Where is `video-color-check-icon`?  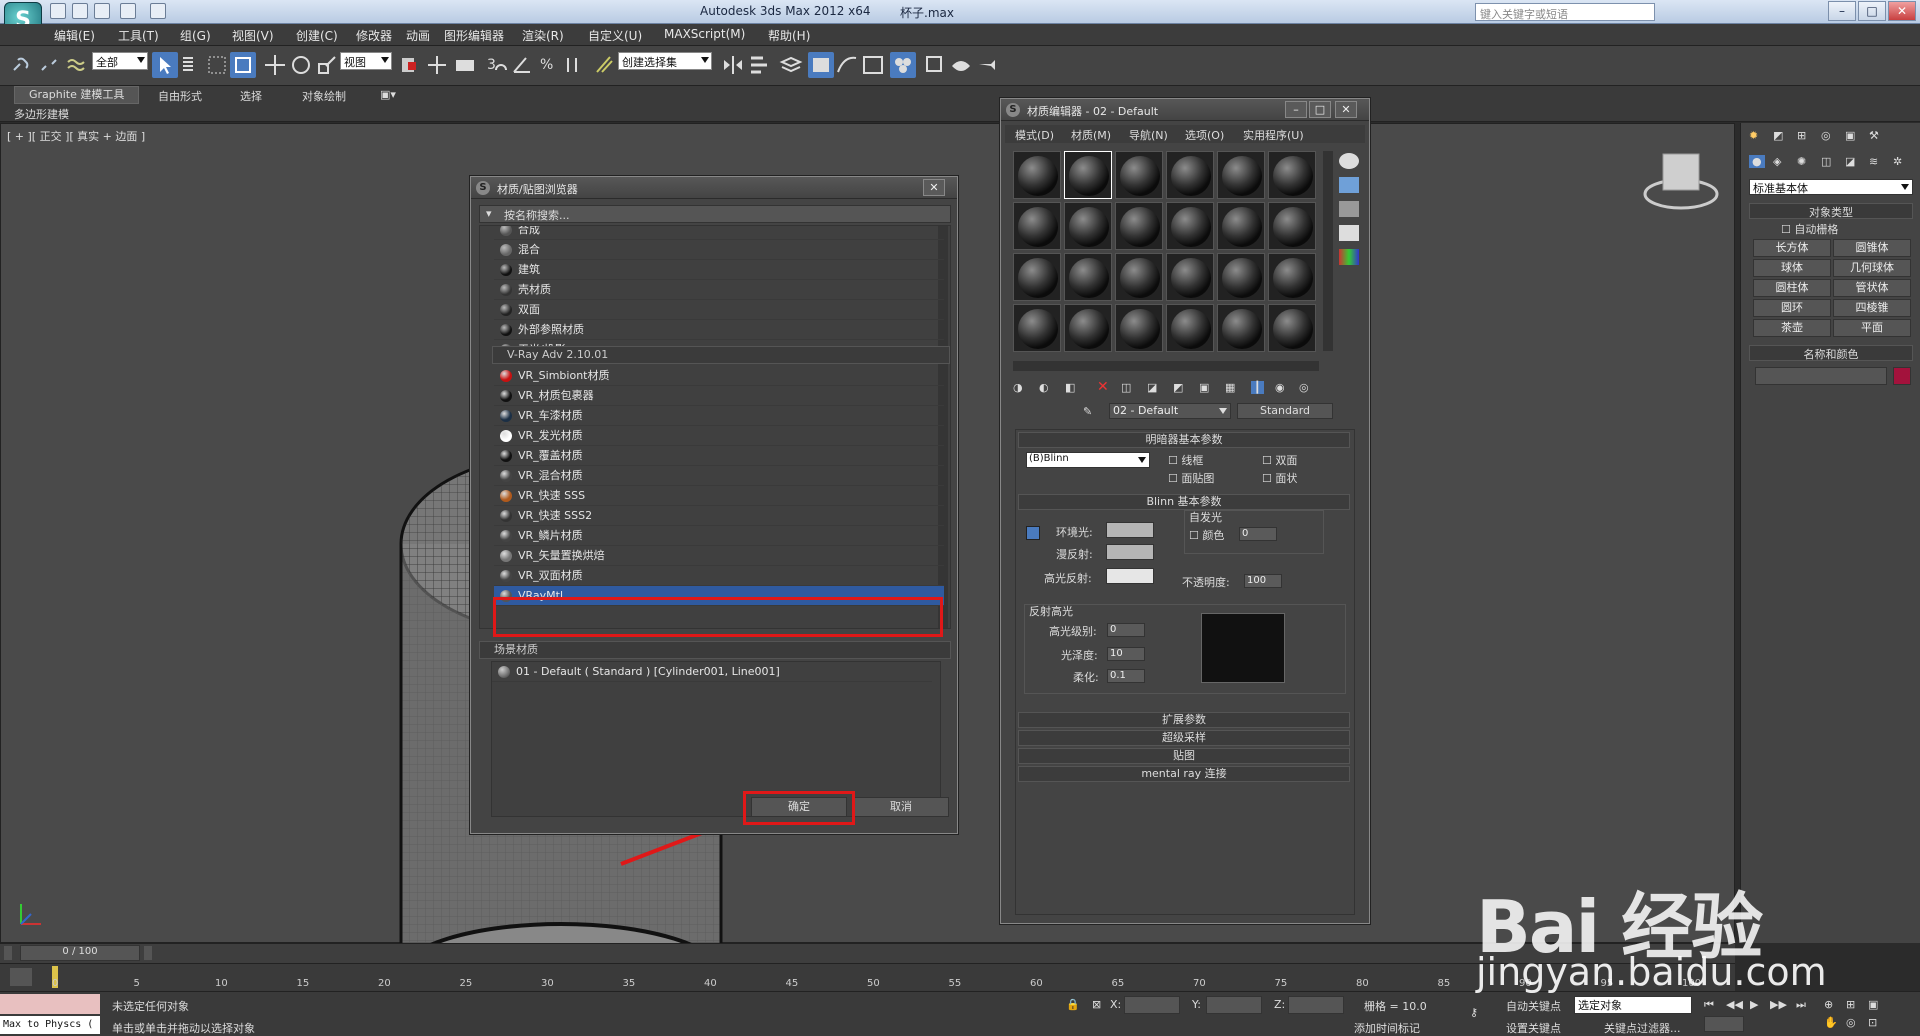 video-color-check-icon is located at coordinates (1349, 257).